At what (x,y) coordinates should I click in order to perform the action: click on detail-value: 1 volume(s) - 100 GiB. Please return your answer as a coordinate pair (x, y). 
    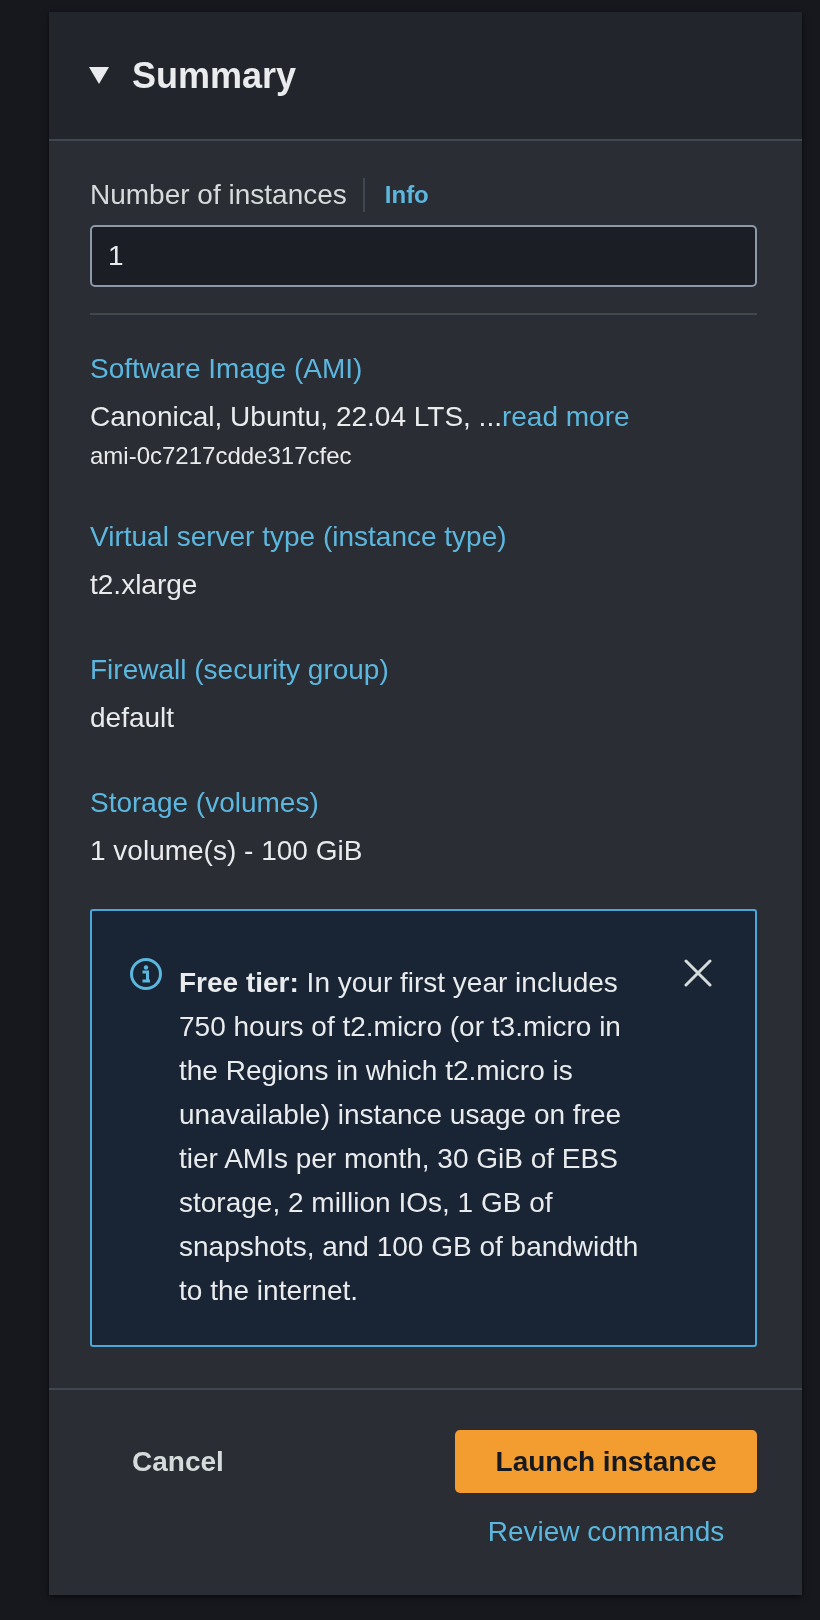
    Looking at the image, I should click on (227, 851).